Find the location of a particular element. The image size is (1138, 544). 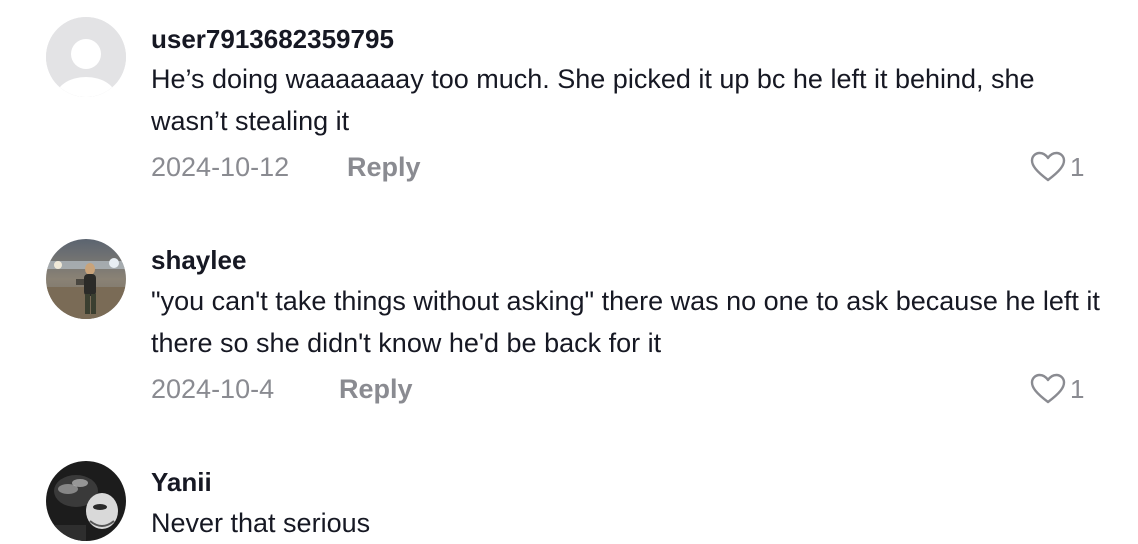

comment-username: Yanii is located at coordinates (181, 482).